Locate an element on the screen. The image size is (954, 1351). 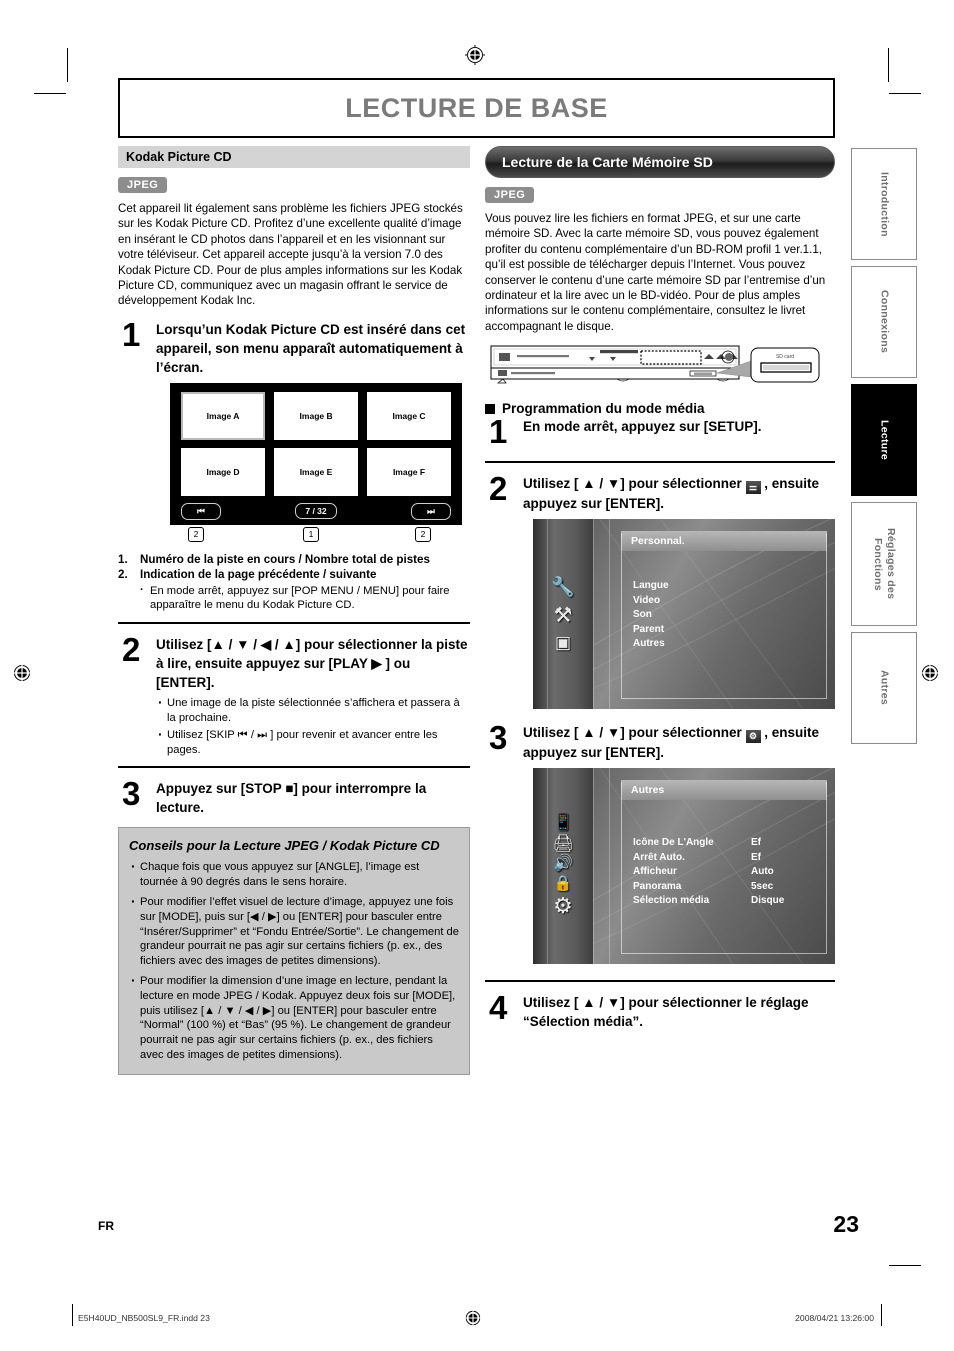
osd-menu-item: Autres is located at coordinates (729, 644).